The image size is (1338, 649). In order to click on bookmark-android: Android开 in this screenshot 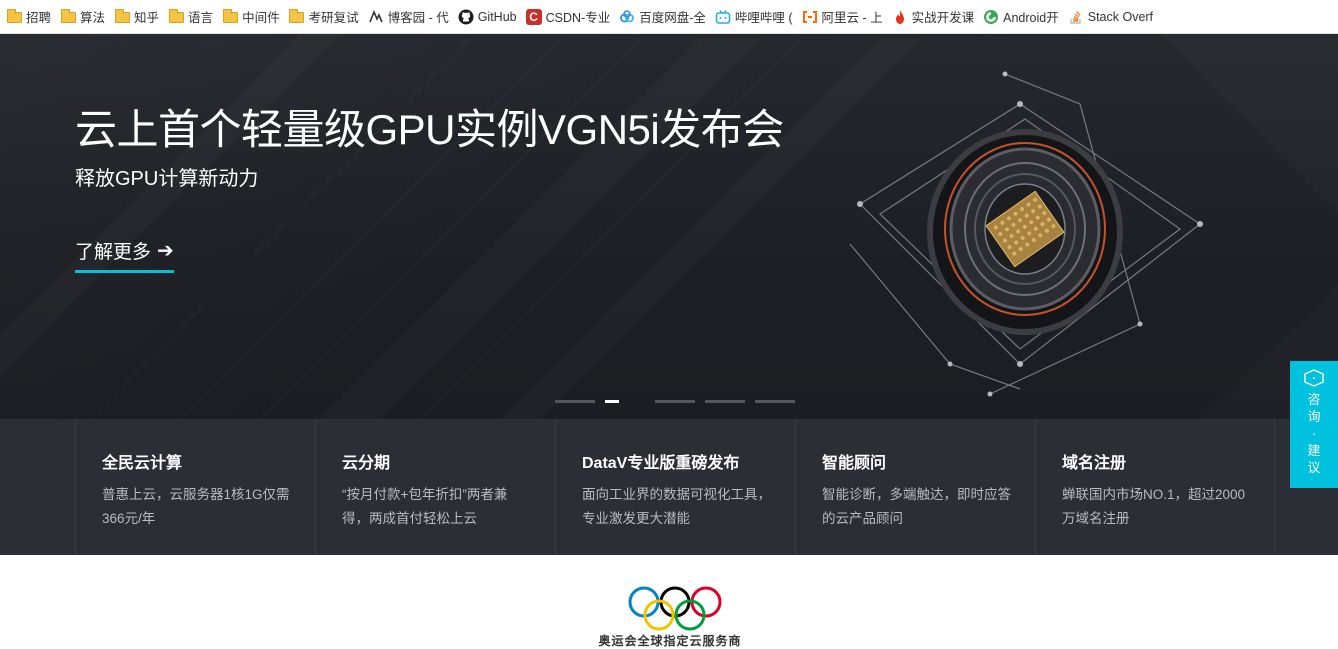, I will do `click(1021, 17)`.